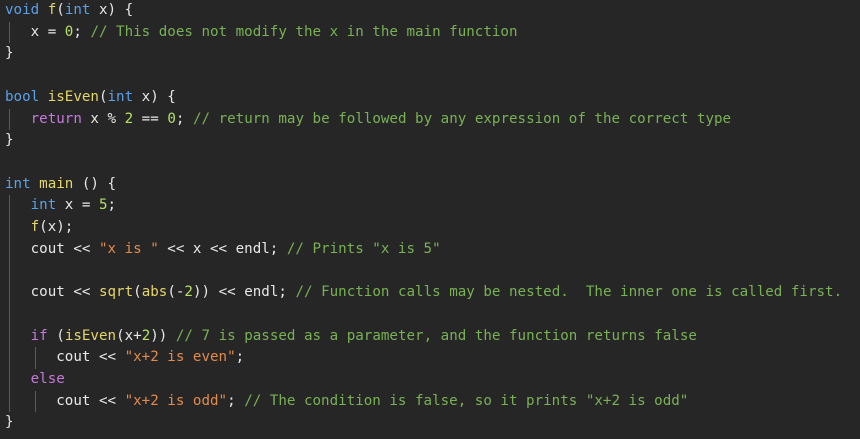 The width and height of the screenshot is (860, 439). What do you see at coordinates (22, 10) in the screenshot?
I see `code-token: void` at bounding box center [22, 10].